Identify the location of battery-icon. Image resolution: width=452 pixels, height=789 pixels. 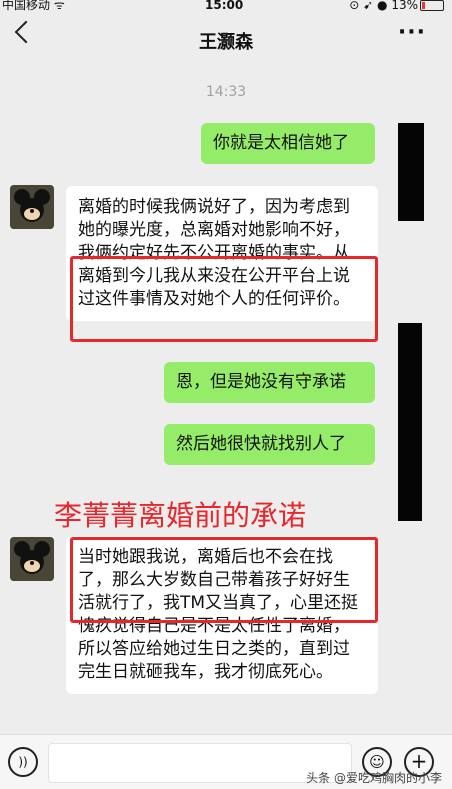
(432, 5).